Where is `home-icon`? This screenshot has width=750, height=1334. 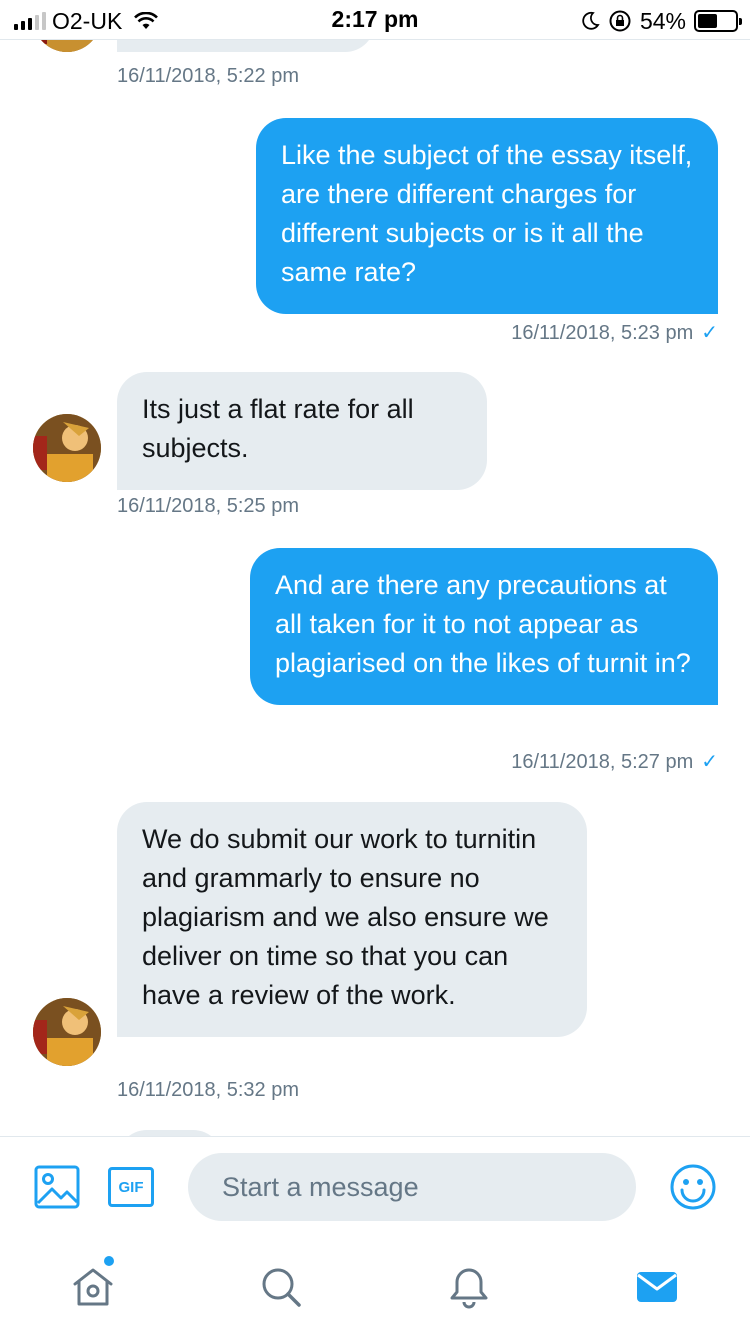
home-icon is located at coordinates (93, 1287).